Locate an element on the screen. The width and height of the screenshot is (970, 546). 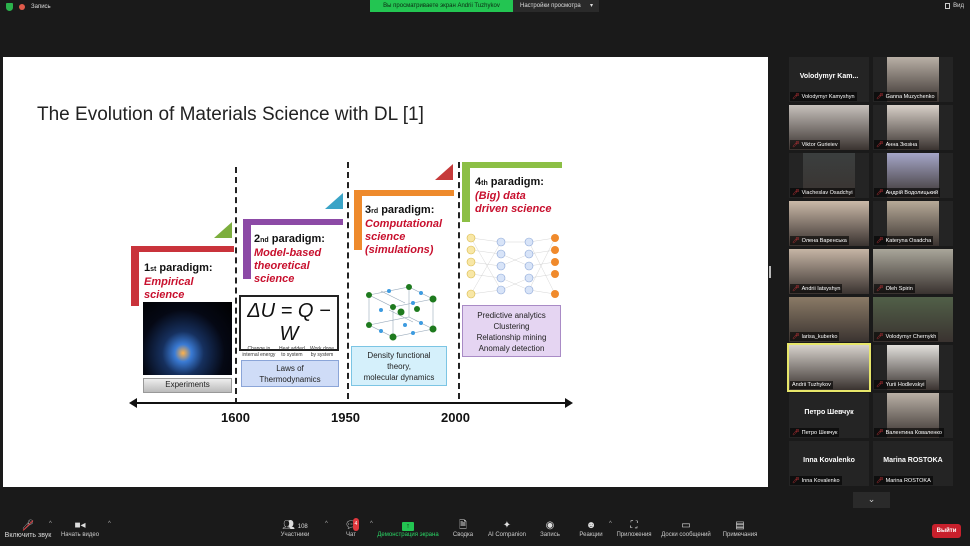
chevron-down-icon: ⌄ is located at coordinates (871, 499).